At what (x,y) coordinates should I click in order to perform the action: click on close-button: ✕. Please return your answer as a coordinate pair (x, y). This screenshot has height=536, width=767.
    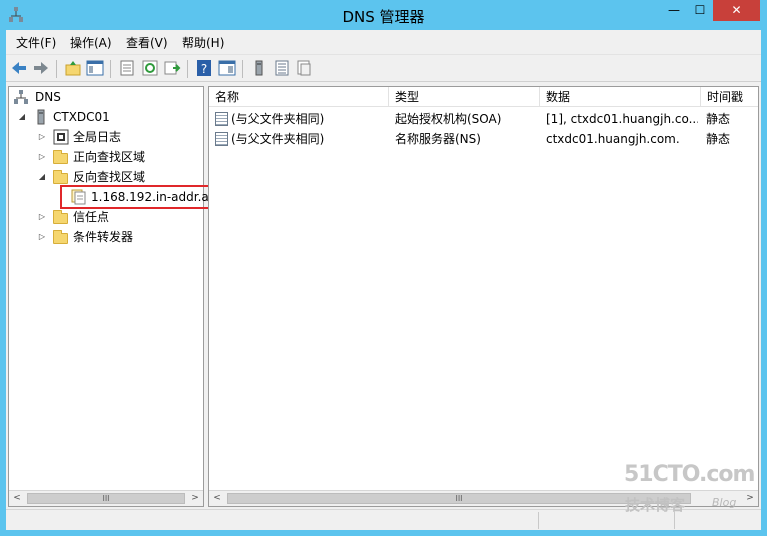
    Looking at the image, I should click on (736, 10).